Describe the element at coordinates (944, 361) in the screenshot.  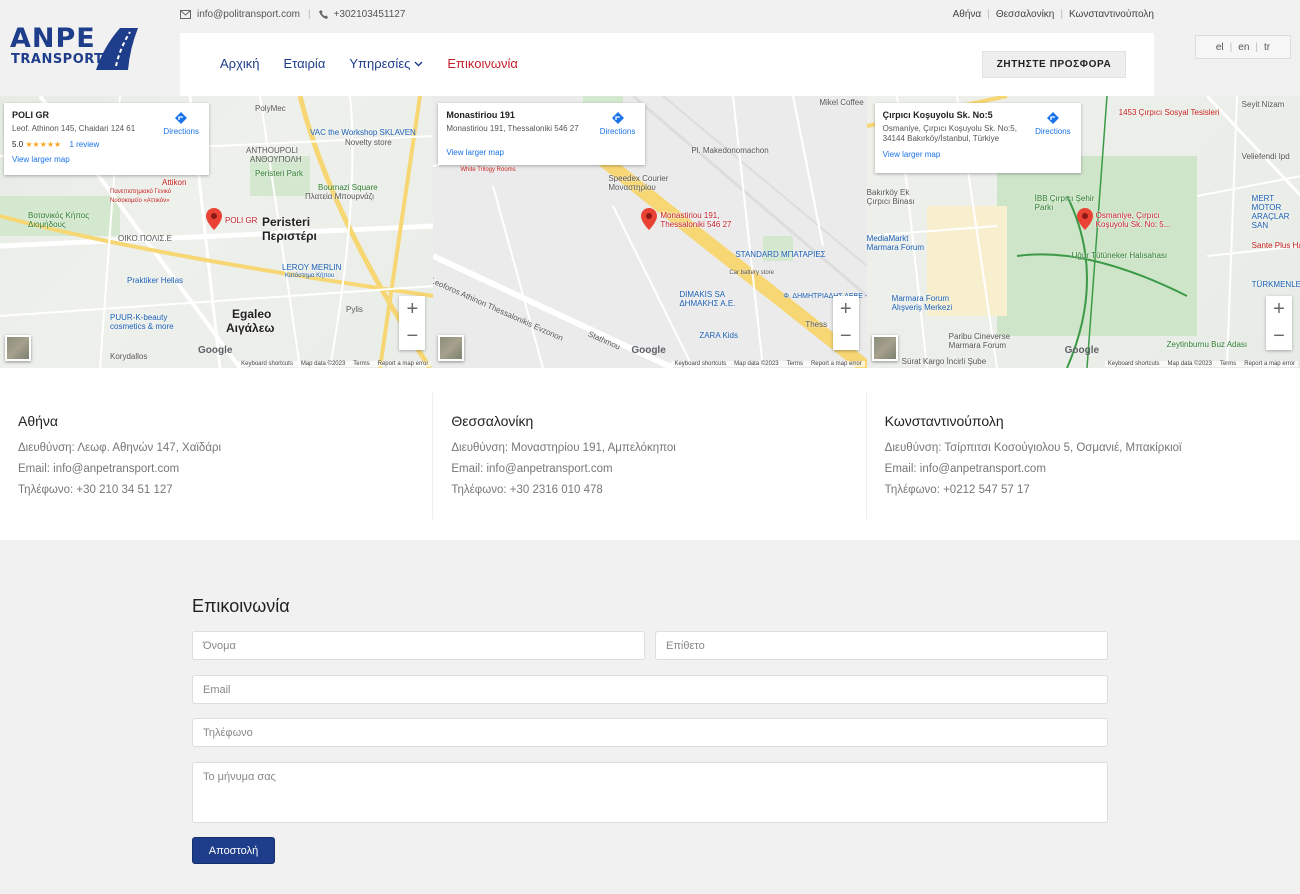
I see `map-place: Sürat Kargo İncirli Şube` at that location.